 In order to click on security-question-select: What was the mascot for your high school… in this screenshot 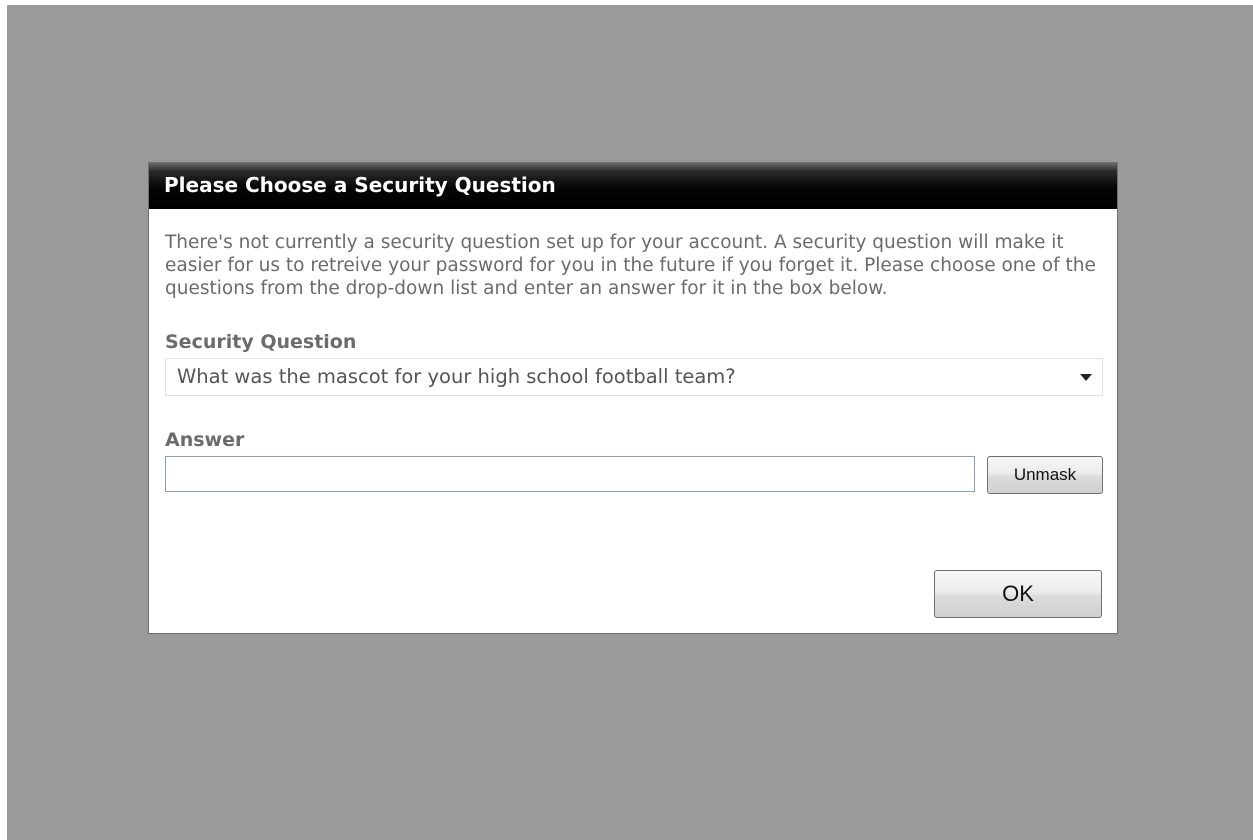, I will do `click(634, 377)`.